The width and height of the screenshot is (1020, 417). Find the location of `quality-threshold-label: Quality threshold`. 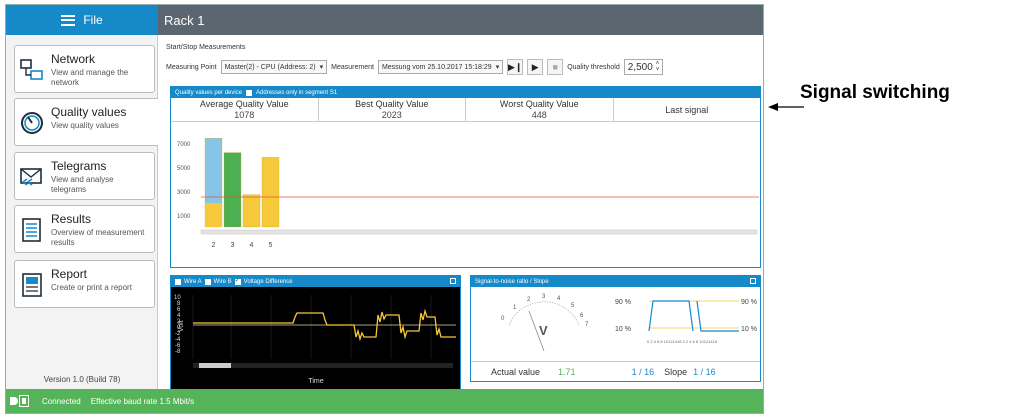

quality-threshold-label: Quality threshold is located at coordinates (593, 67).